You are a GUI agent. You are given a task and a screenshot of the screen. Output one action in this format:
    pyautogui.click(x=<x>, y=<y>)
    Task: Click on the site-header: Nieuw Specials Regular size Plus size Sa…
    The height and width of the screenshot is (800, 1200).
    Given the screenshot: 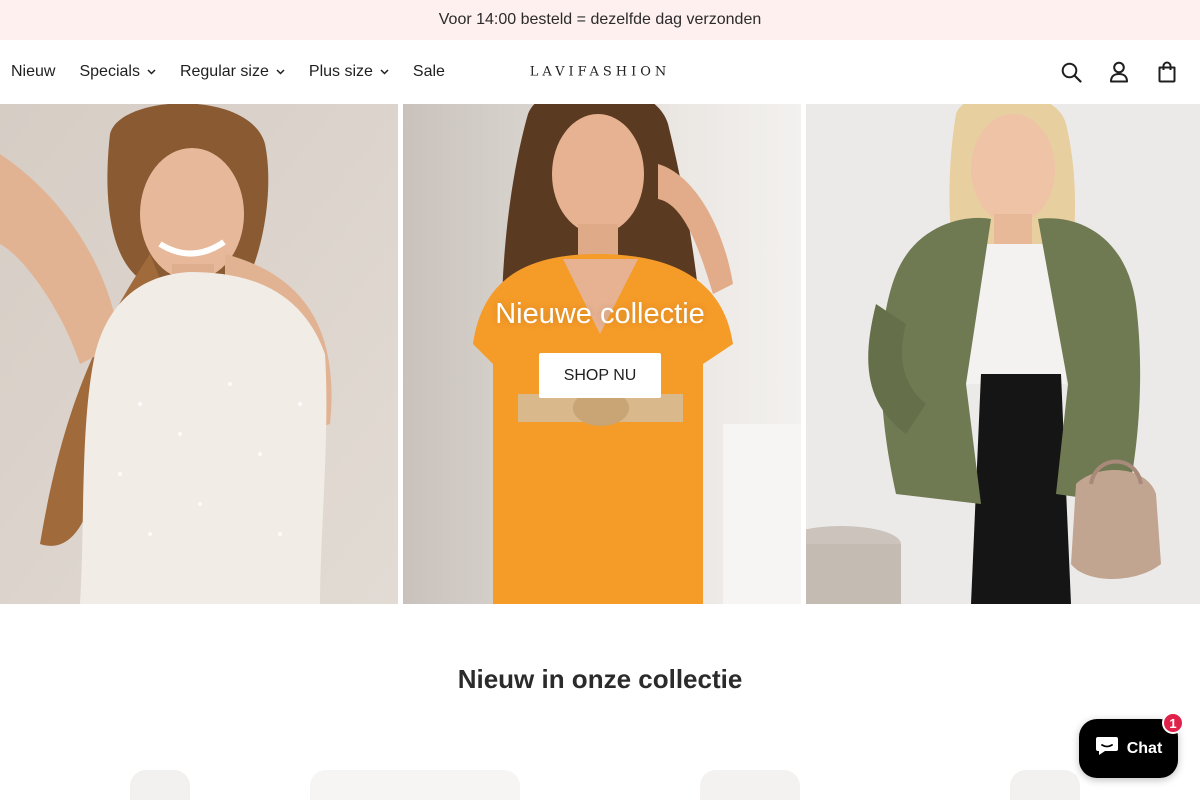 What is the action you would take?
    pyautogui.click(x=600, y=72)
    